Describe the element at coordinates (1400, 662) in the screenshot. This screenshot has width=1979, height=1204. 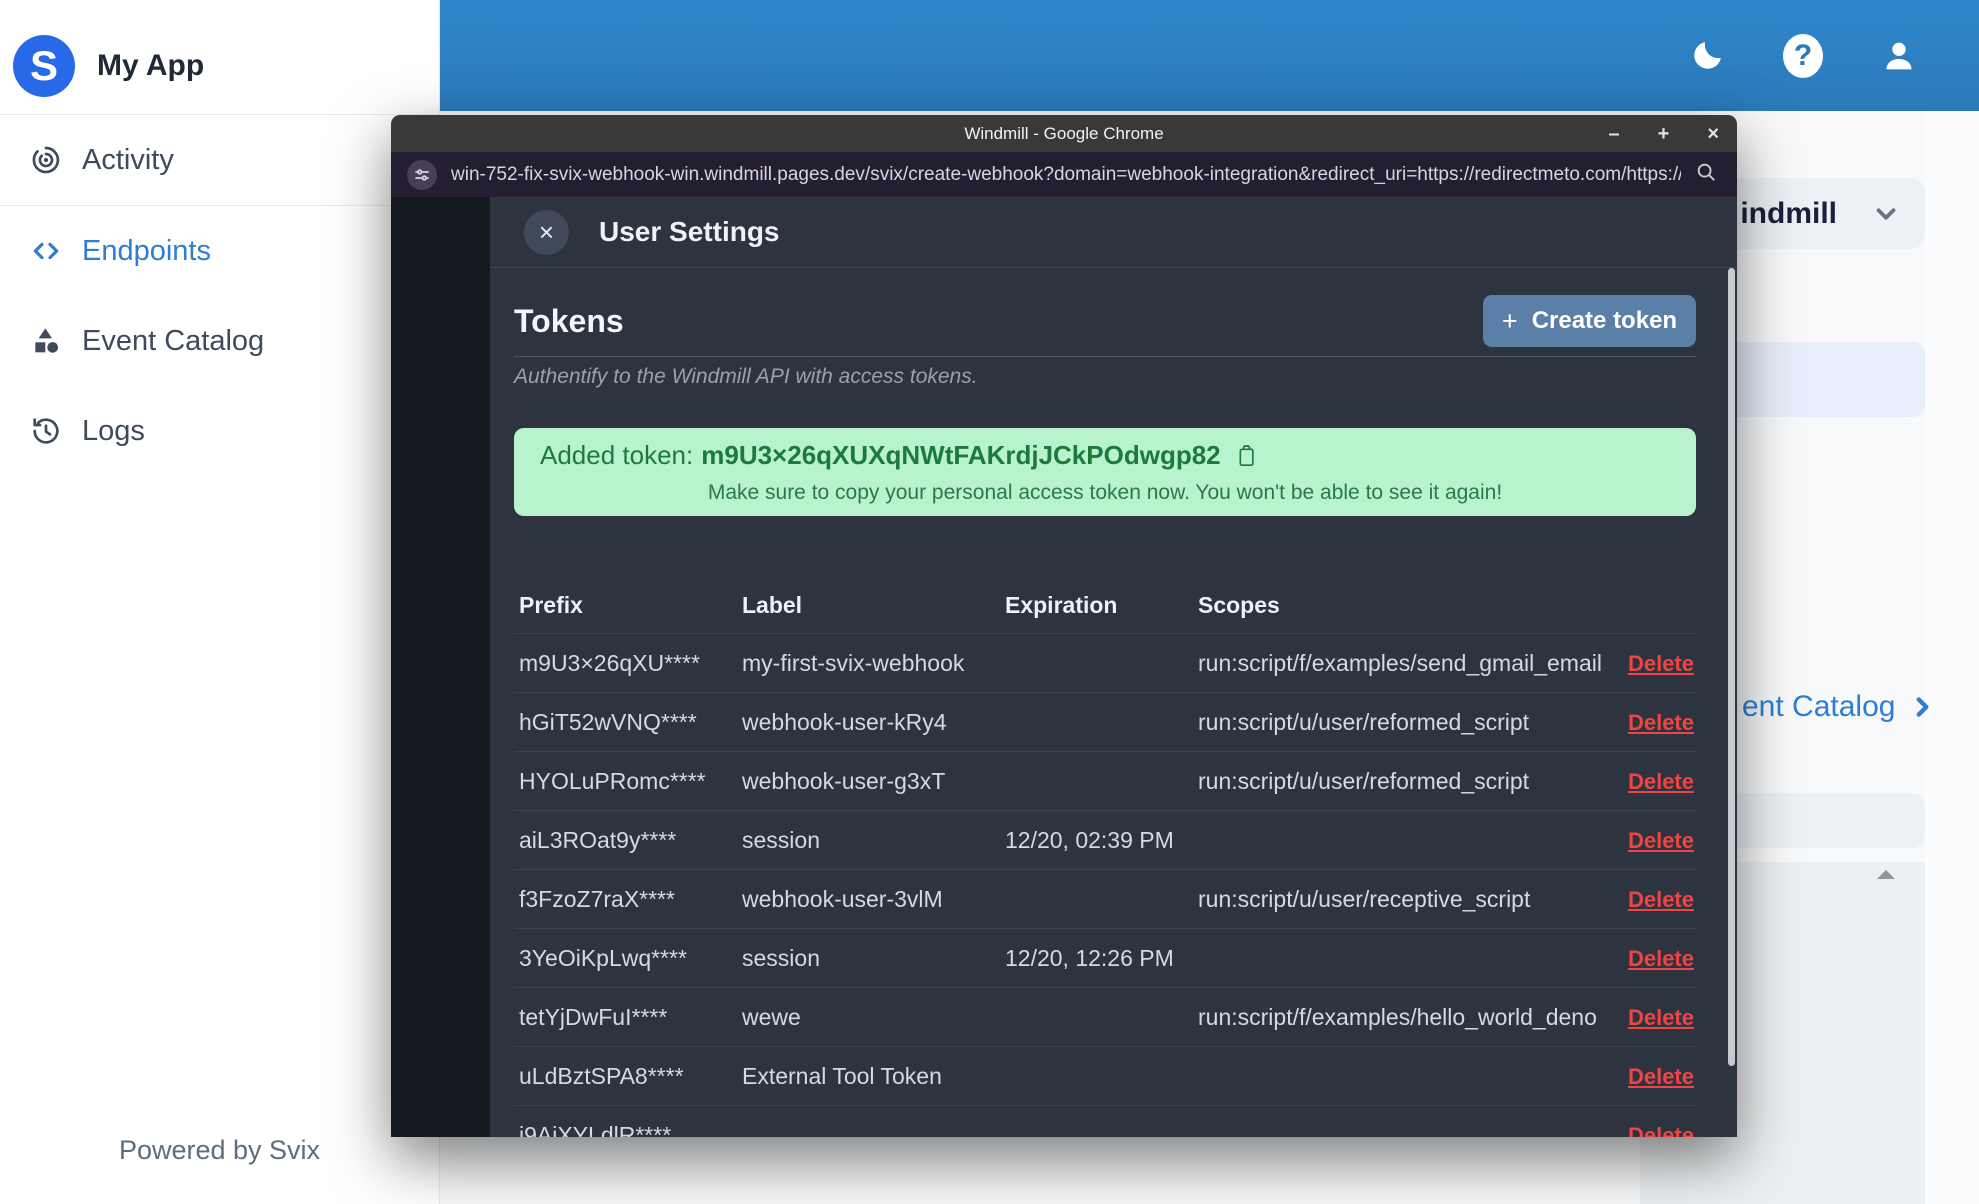
I see `token-scopes: run:script/f/examples/send_gmail_email` at that location.